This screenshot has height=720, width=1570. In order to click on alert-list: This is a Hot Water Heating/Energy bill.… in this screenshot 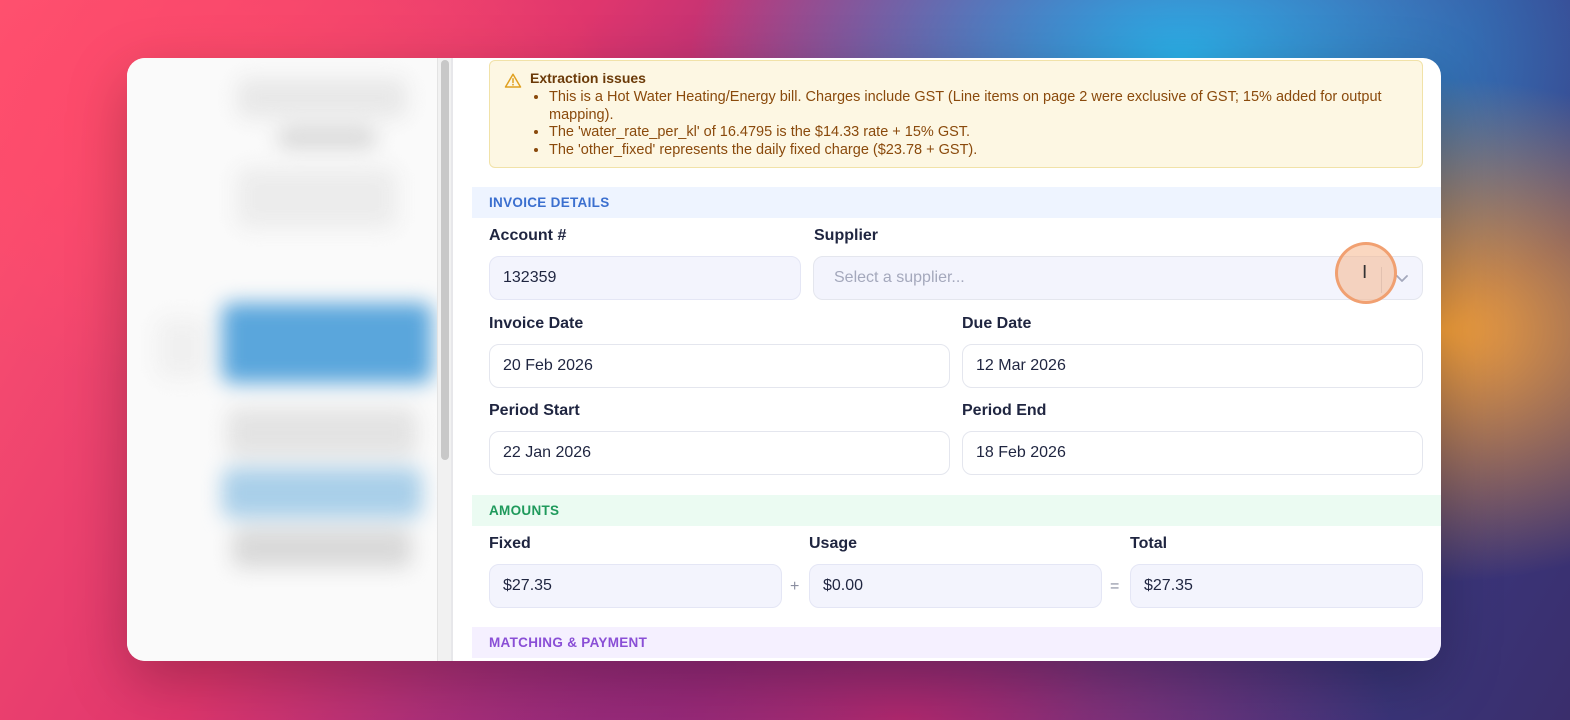, I will do `click(974, 124)`.